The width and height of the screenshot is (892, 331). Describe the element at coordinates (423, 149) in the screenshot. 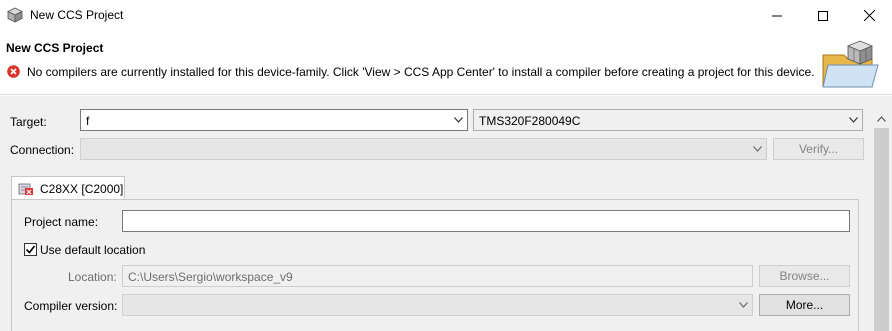

I see `connection-combo` at that location.